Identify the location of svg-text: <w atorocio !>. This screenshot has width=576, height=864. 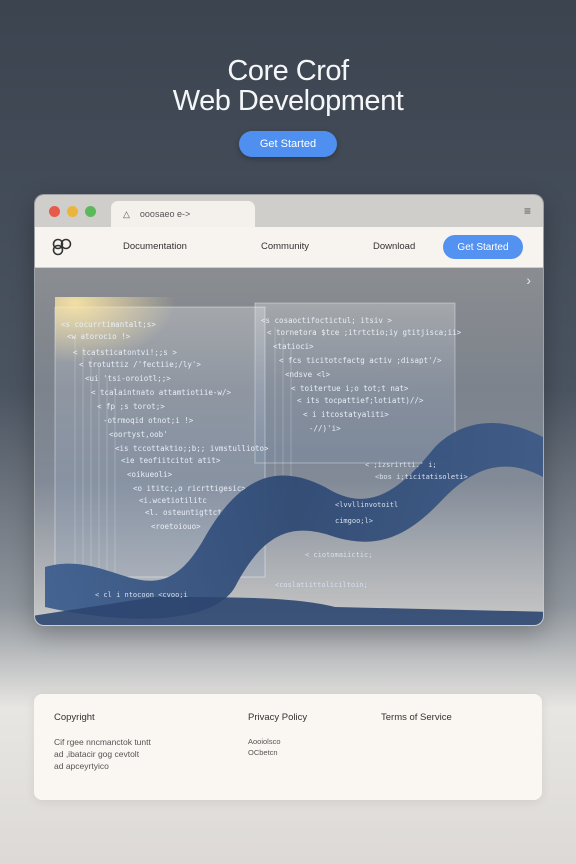
(99, 336).